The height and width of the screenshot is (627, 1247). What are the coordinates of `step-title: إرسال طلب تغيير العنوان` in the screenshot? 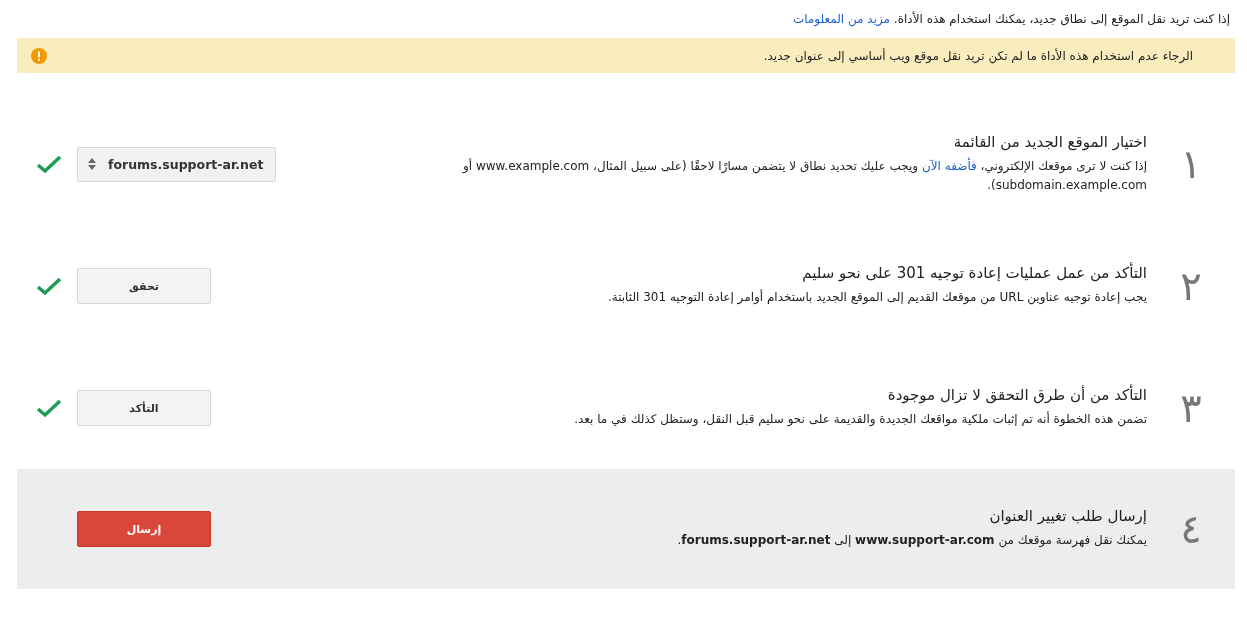 It's located at (1067, 516).